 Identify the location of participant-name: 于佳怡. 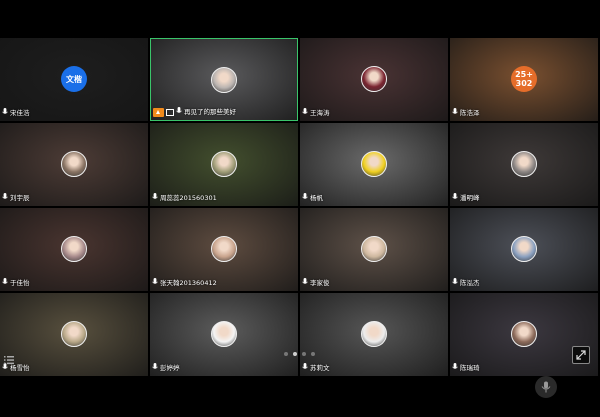
(20, 283).